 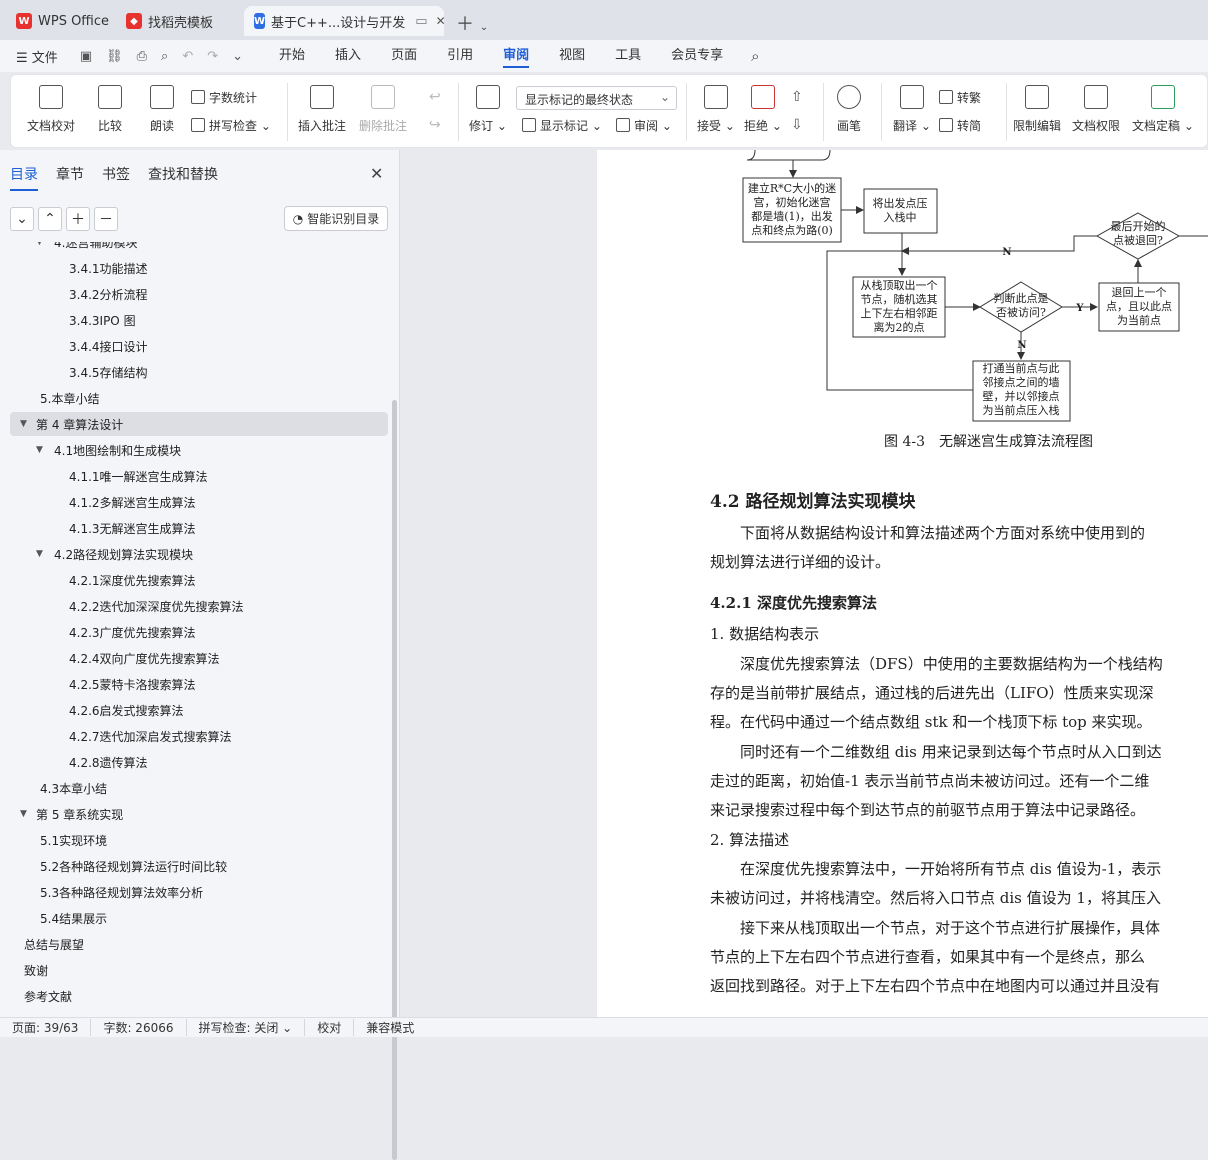 I want to click on tab-toc: 目录, so click(x=24, y=177).